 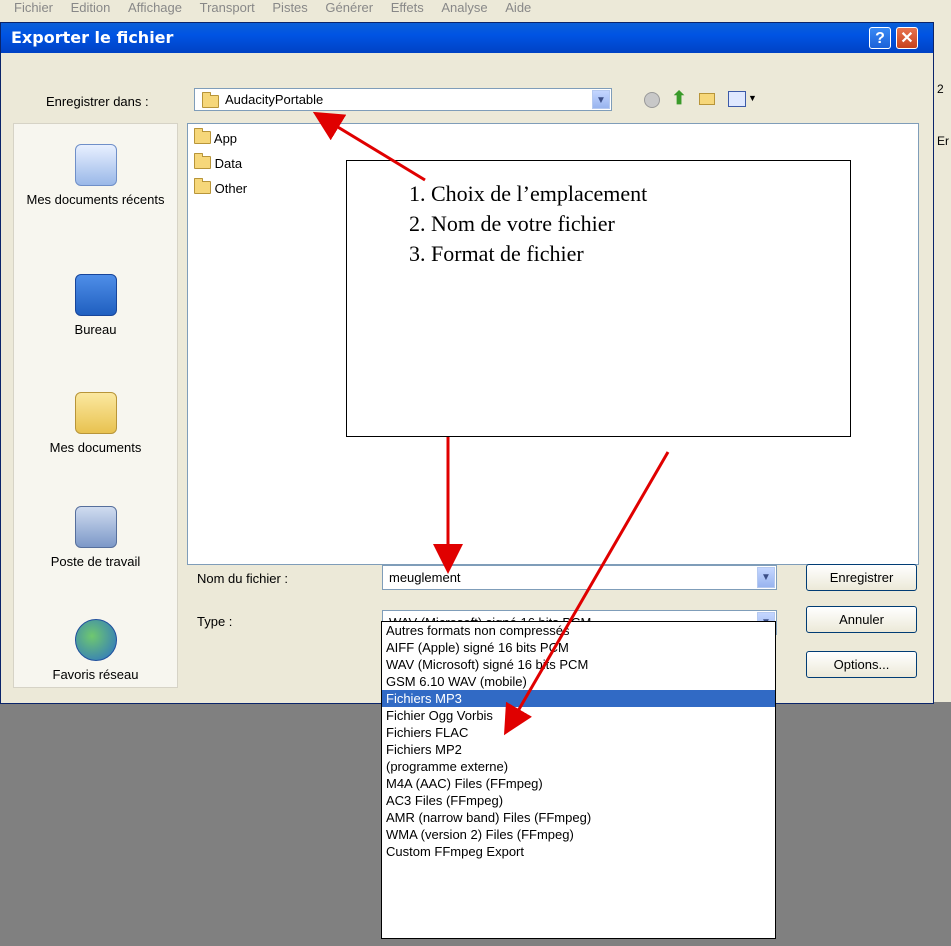 What do you see at coordinates (243, 578) in the screenshot?
I see `filename-label: Nom du fichier :` at bounding box center [243, 578].